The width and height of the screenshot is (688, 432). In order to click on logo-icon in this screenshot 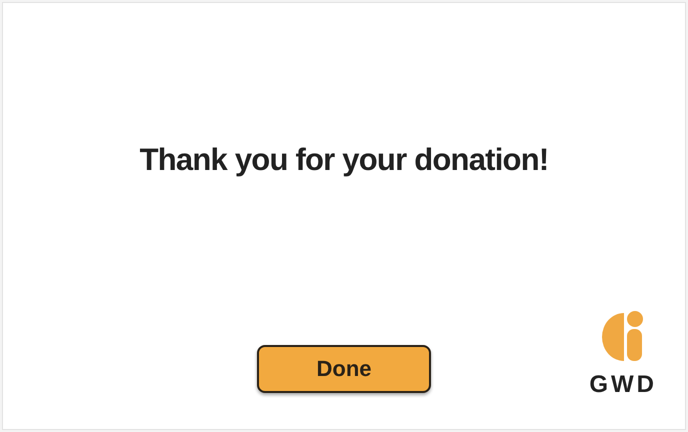, I will do `click(623, 336)`.